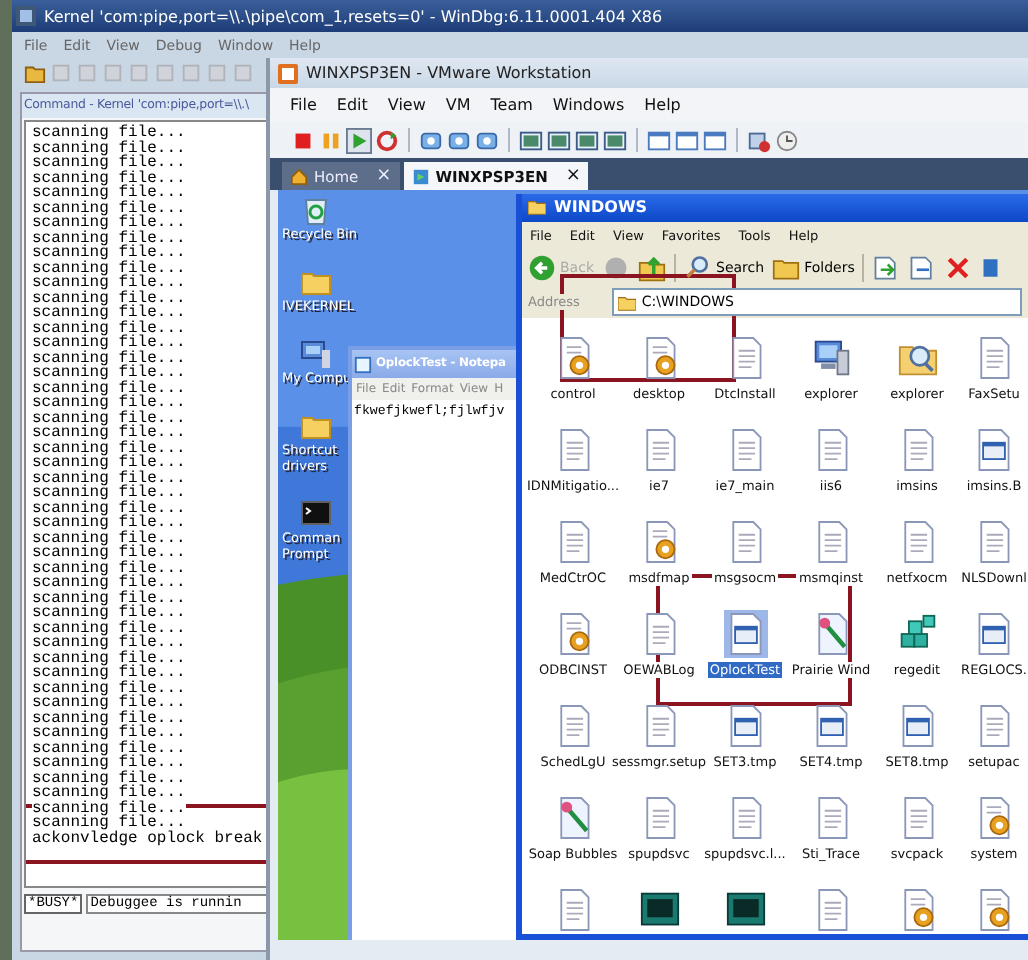  What do you see at coordinates (359, 140) in the screenshot?
I see `play-icon` at bounding box center [359, 140].